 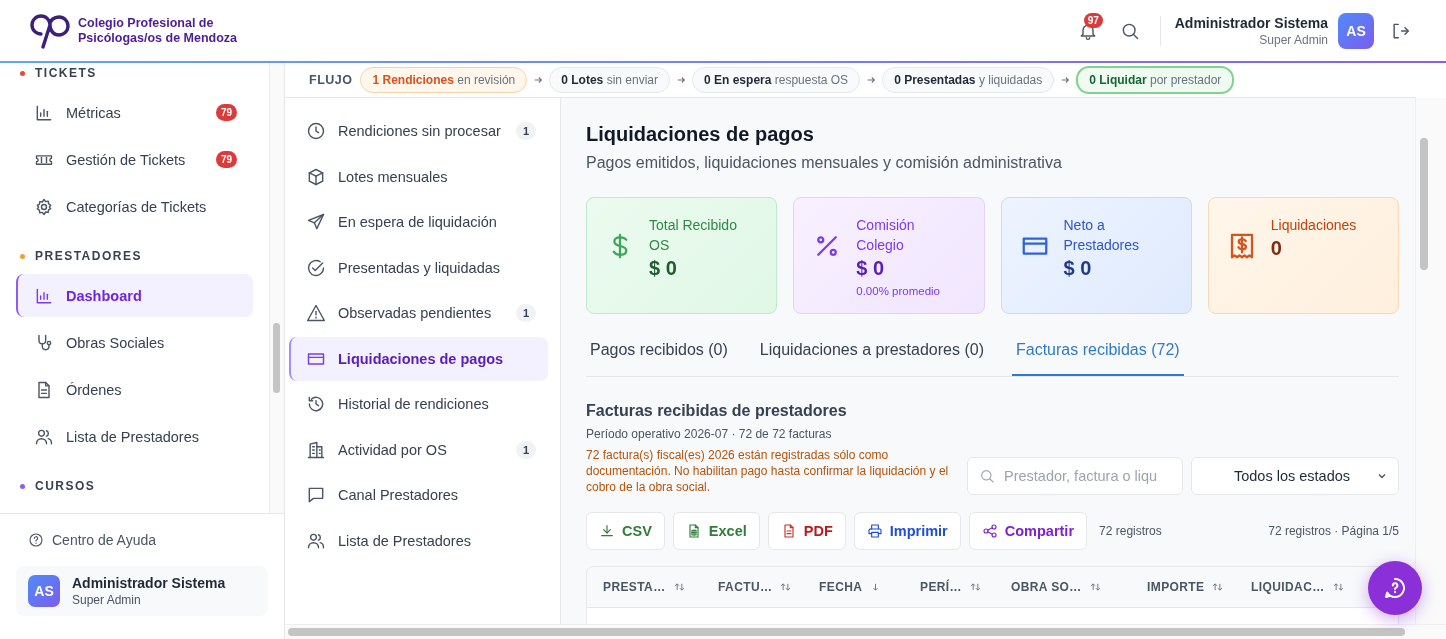 What do you see at coordinates (418, 267) in the screenshot?
I see `subnav-item: Presentadas y liquidadas` at bounding box center [418, 267].